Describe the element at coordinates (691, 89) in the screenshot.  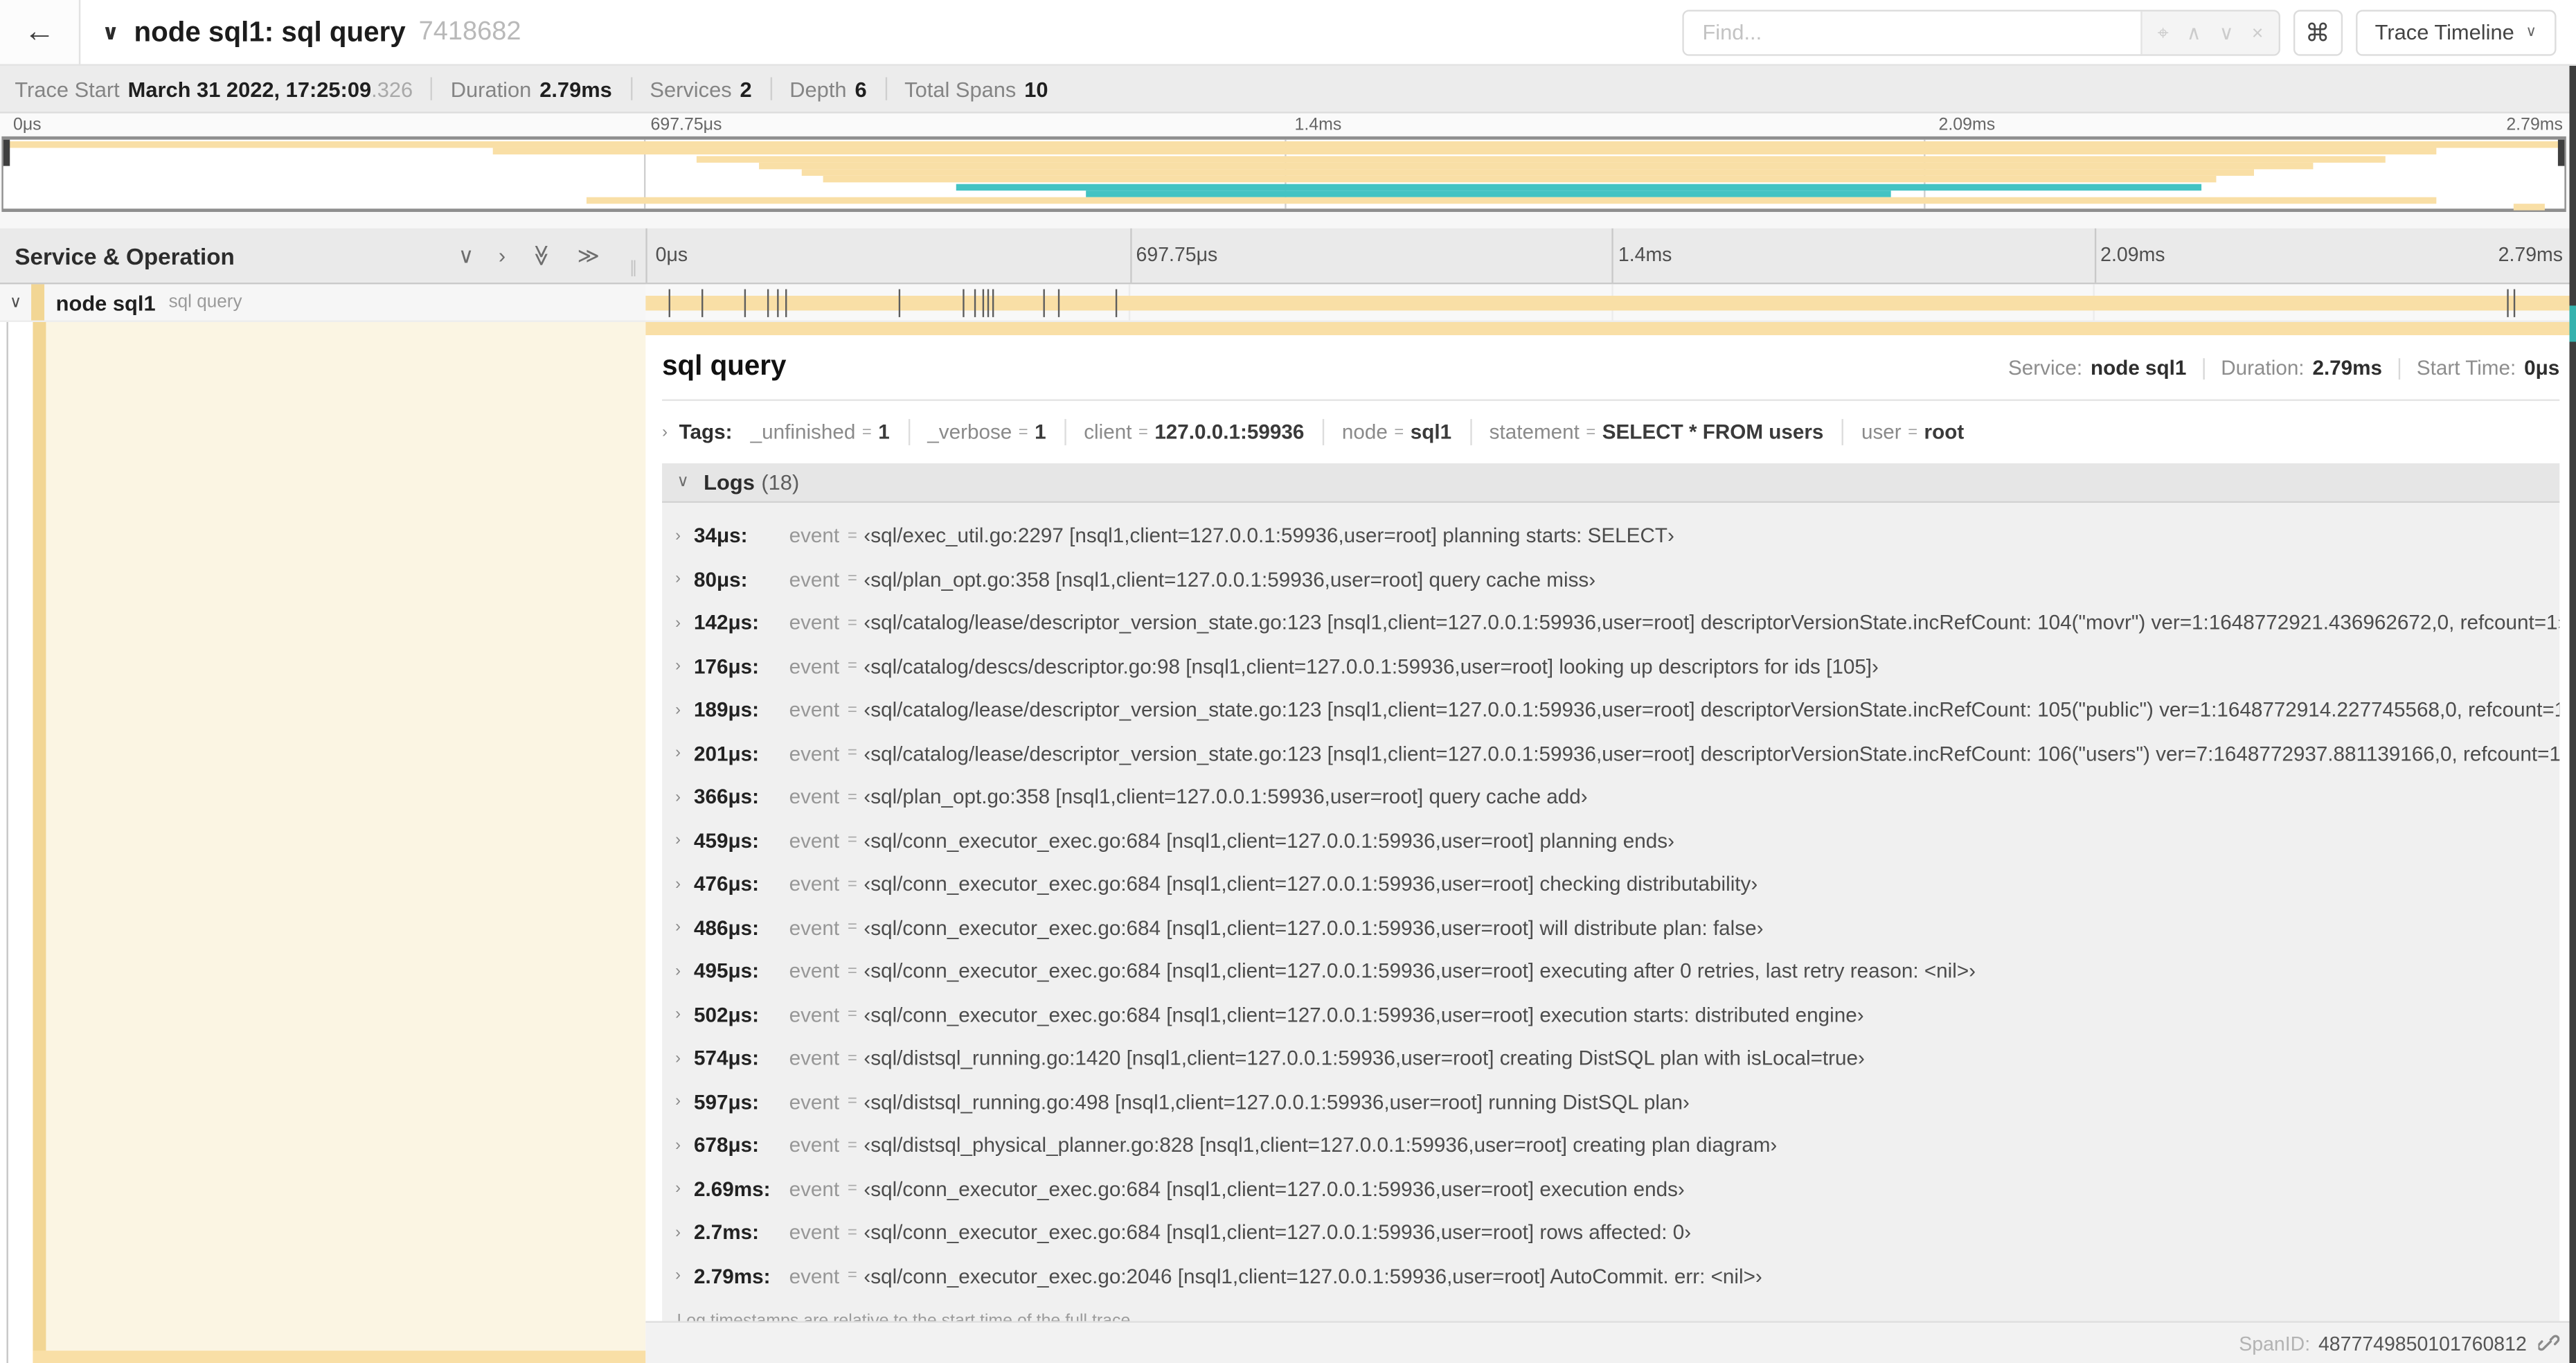
I see `summary-label: Services` at that location.